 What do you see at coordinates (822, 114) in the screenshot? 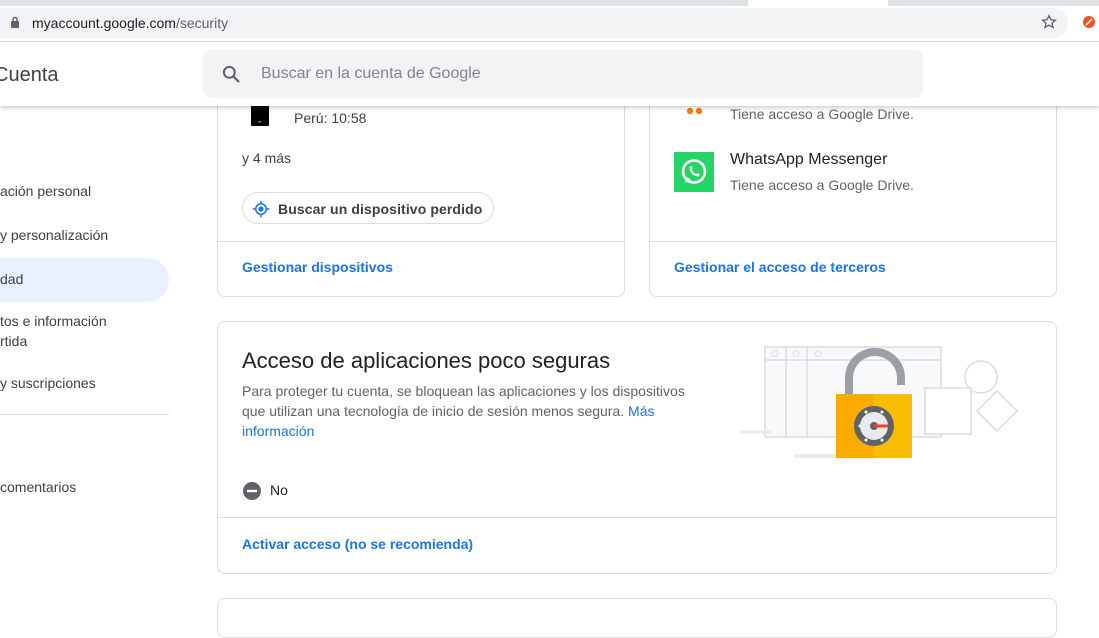
I see `app1-access-text: Tiene acceso a Google Drive.` at bounding box center [822, 114].